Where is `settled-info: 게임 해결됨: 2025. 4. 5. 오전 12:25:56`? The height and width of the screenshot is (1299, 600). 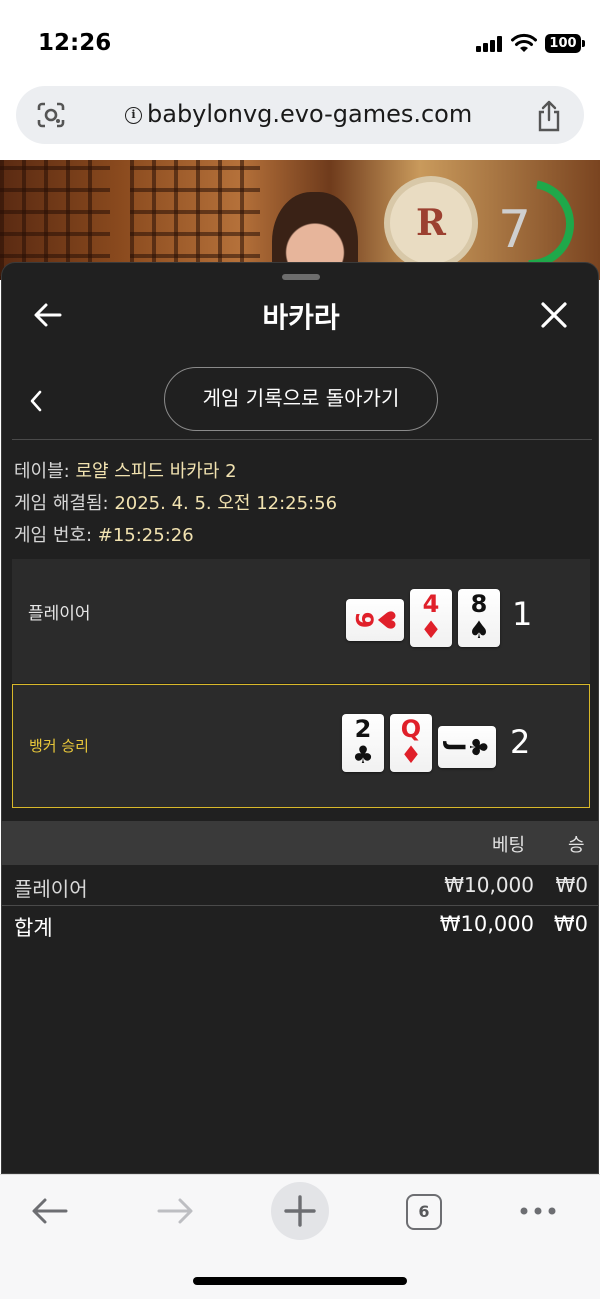 settled-info: 게임 해결됨: 2025. 4. 5. 오전 12:25:56 is located at coordinates (175, 502).